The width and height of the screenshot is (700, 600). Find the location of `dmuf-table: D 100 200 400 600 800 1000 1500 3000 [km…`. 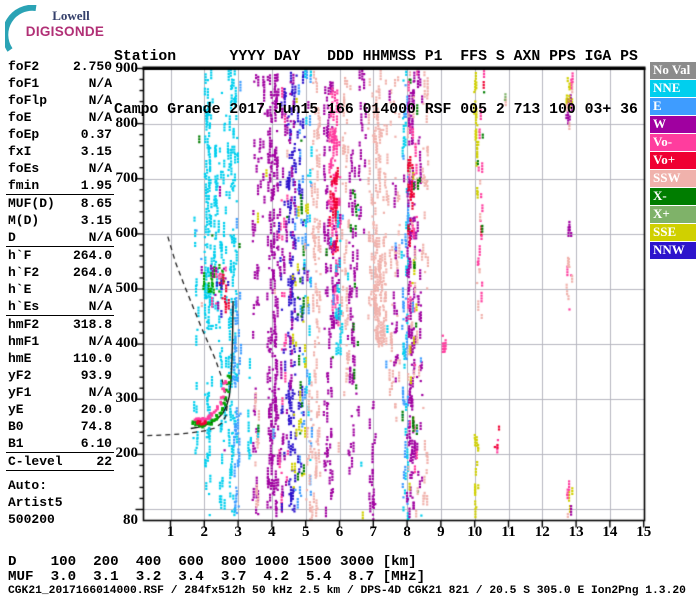

dmuf-table: D 100 200 400 600 800 1000 1500 3000 [km… is located at coordinates (216, 570).